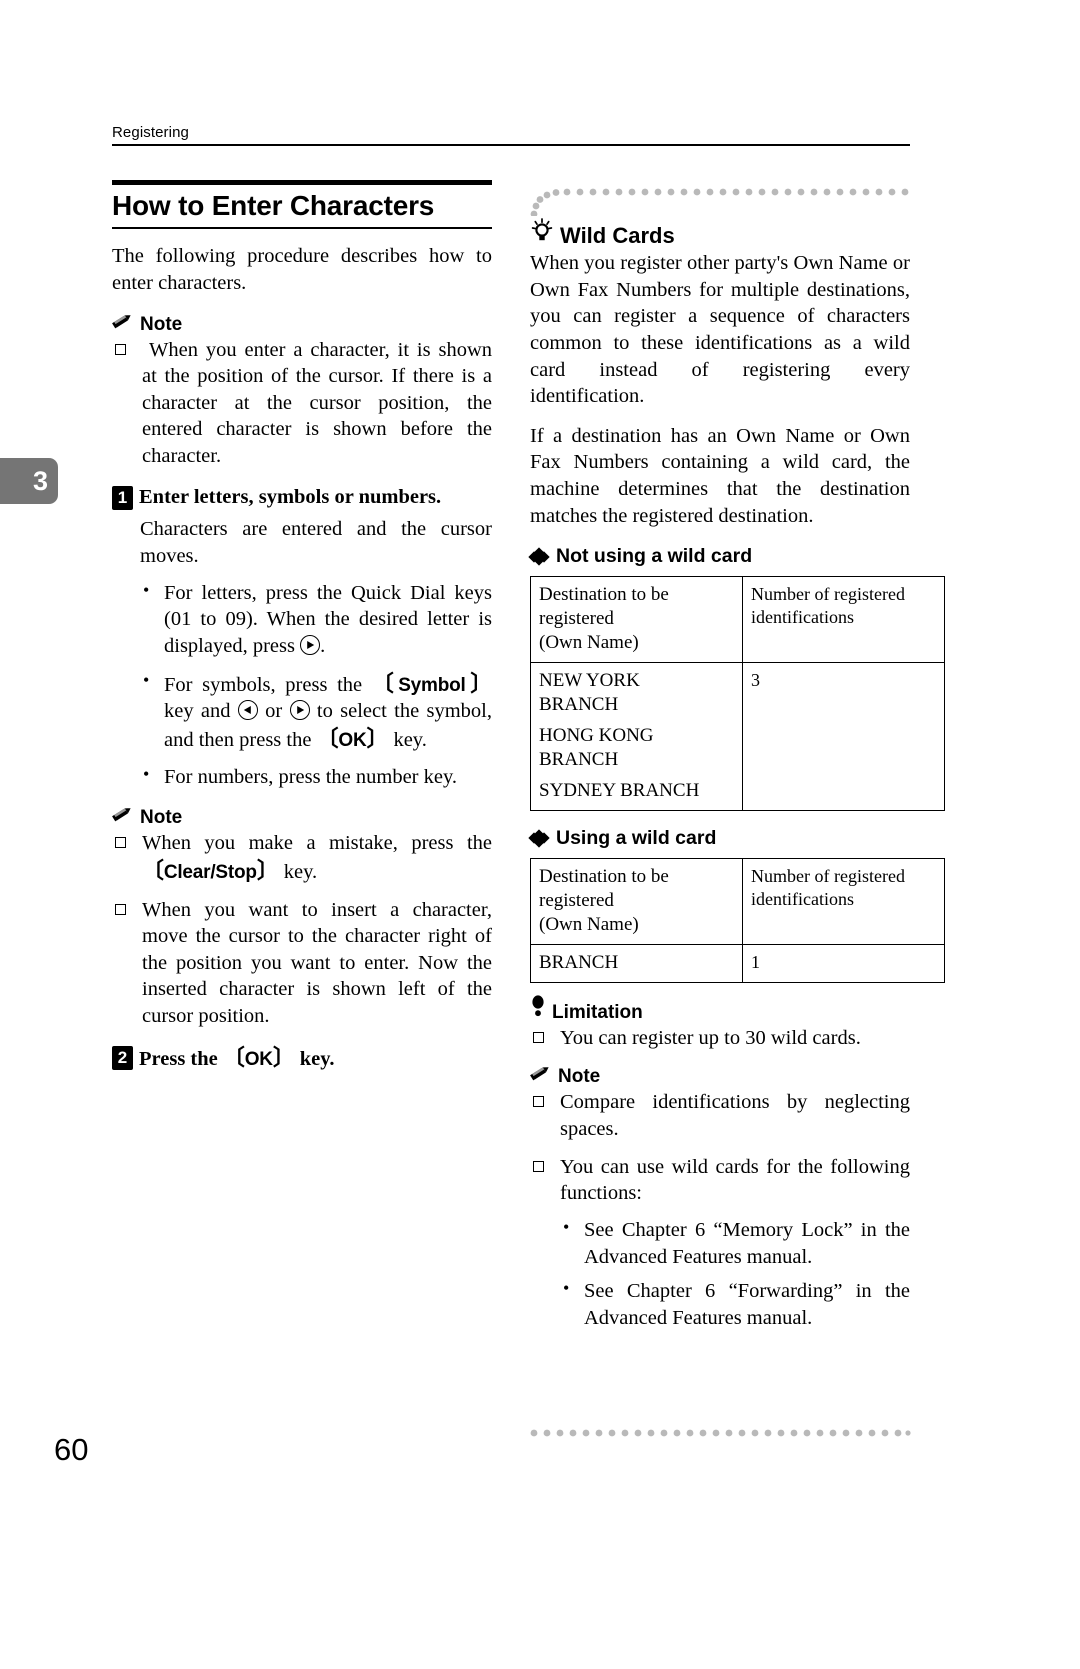  Describe the element at coordinates (268, 684) in the screenshot. I see `bullet-symbols-text-1: For symbols, press the` at that location.